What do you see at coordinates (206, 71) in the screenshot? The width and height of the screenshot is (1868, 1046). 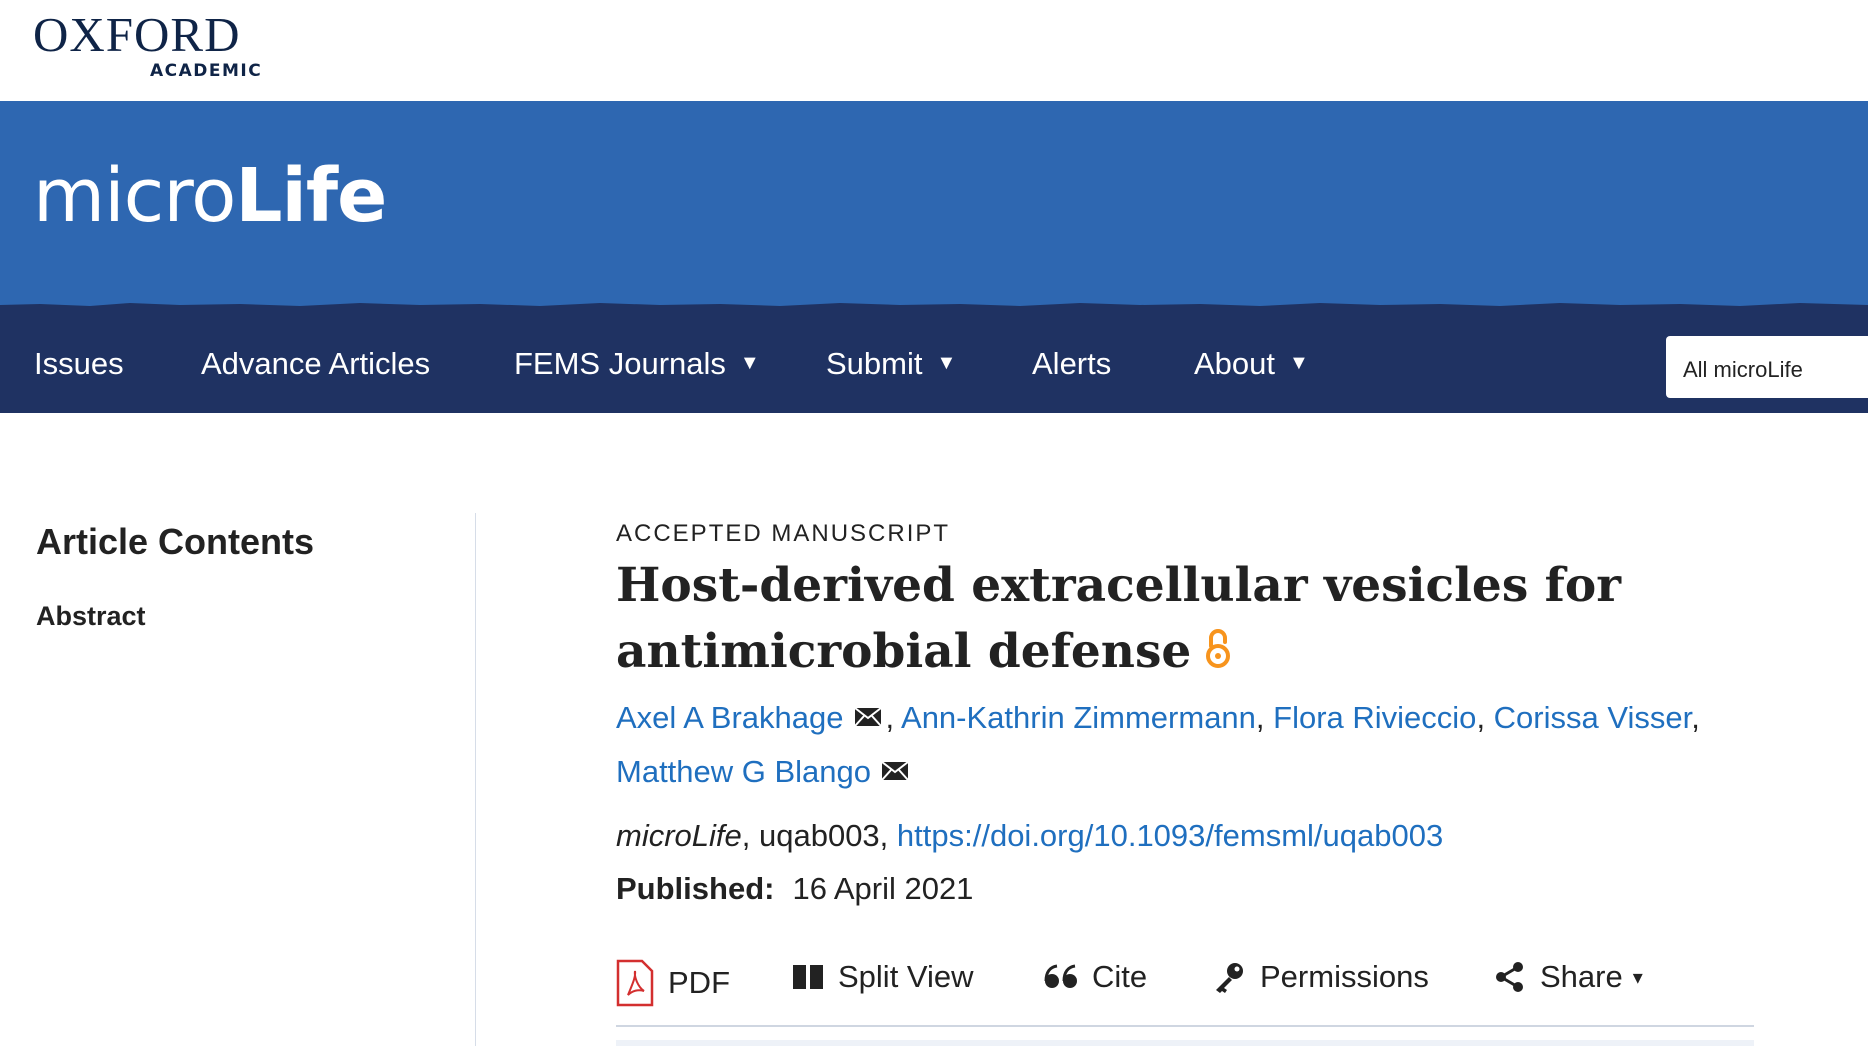 I see `academic-logo-text: ACADEMIC` at bounding box center [206, 71].